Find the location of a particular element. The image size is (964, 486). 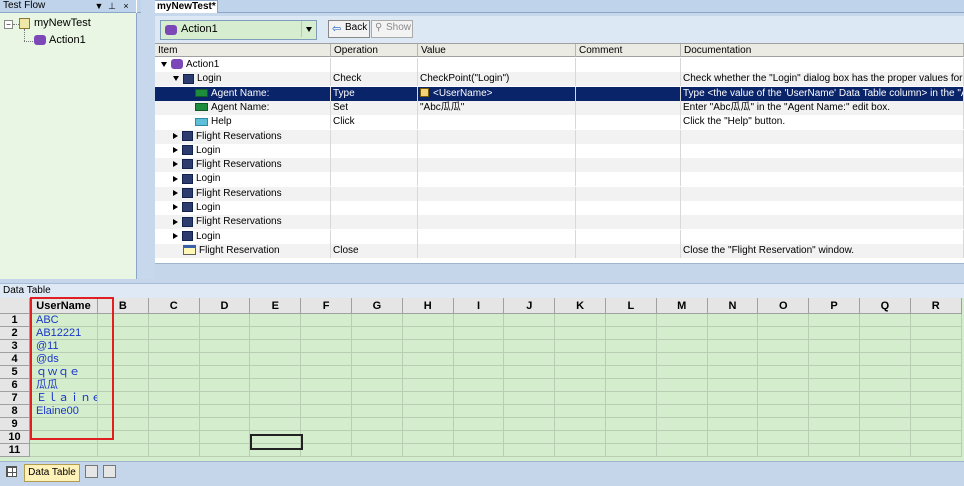

cell-item: Login is located at coordinates (243, 179).